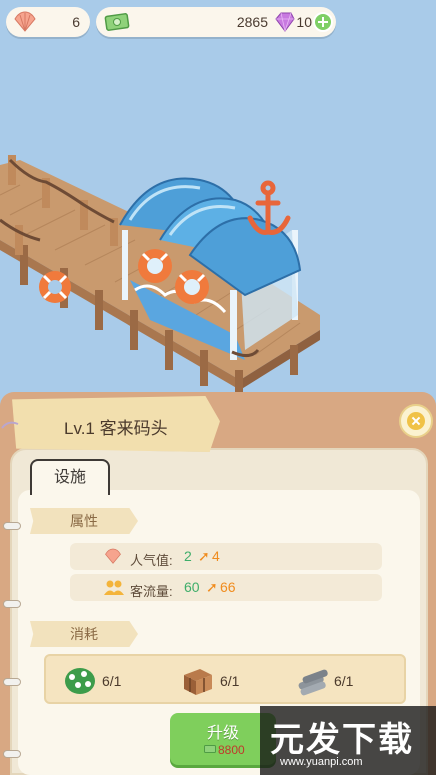 Image resolution: width=436 pixels, height=775 pixels. Describe the element at coordinates (321, 762) in the screenshot. I see `watermark-url: www.yuanpi.com` at that location.